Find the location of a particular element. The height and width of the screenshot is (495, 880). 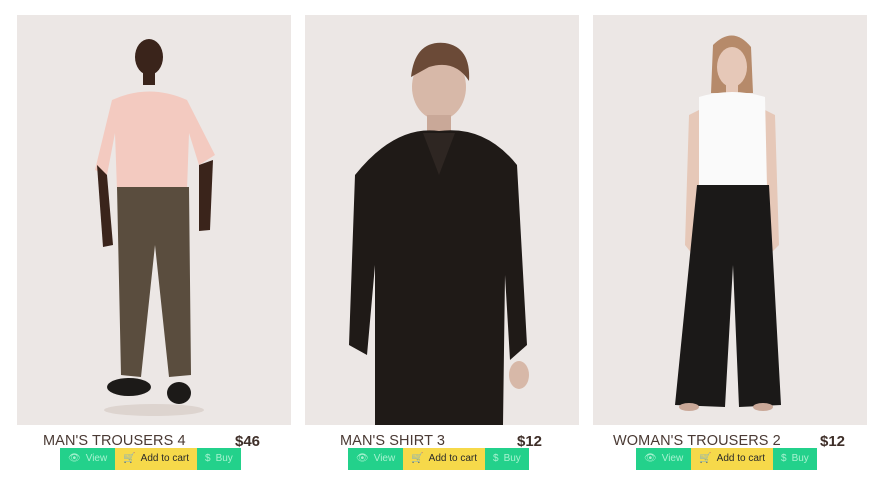

product-name: WOMAN'S TROUSERS 2 is located at coordinates (697, 441).